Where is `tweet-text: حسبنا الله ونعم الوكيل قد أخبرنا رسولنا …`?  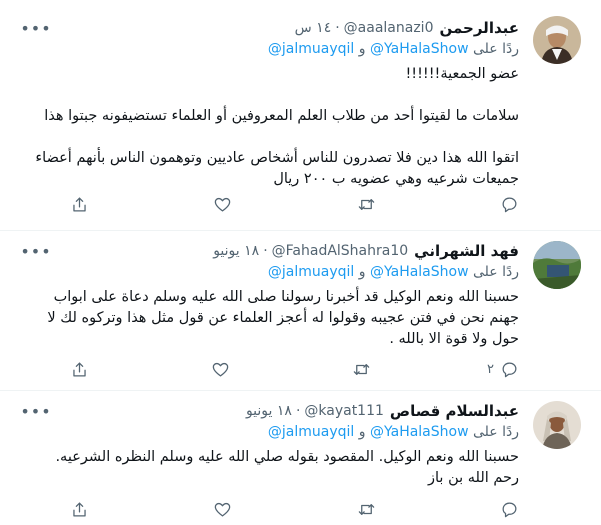
tweet-text: حسبنا الله ونعم الوكيل قد أخبرنا رسولنا … is located at coordinates (271, 318).